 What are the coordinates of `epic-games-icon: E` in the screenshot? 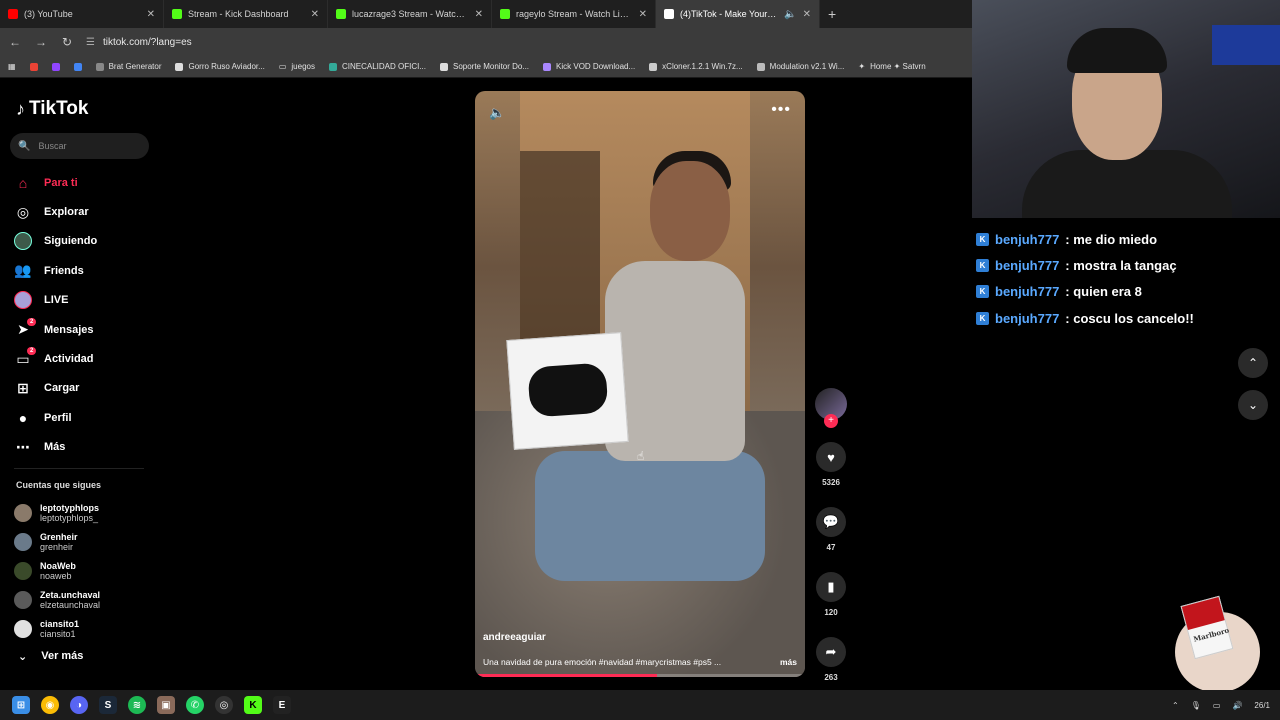 It's located at (282, 705).